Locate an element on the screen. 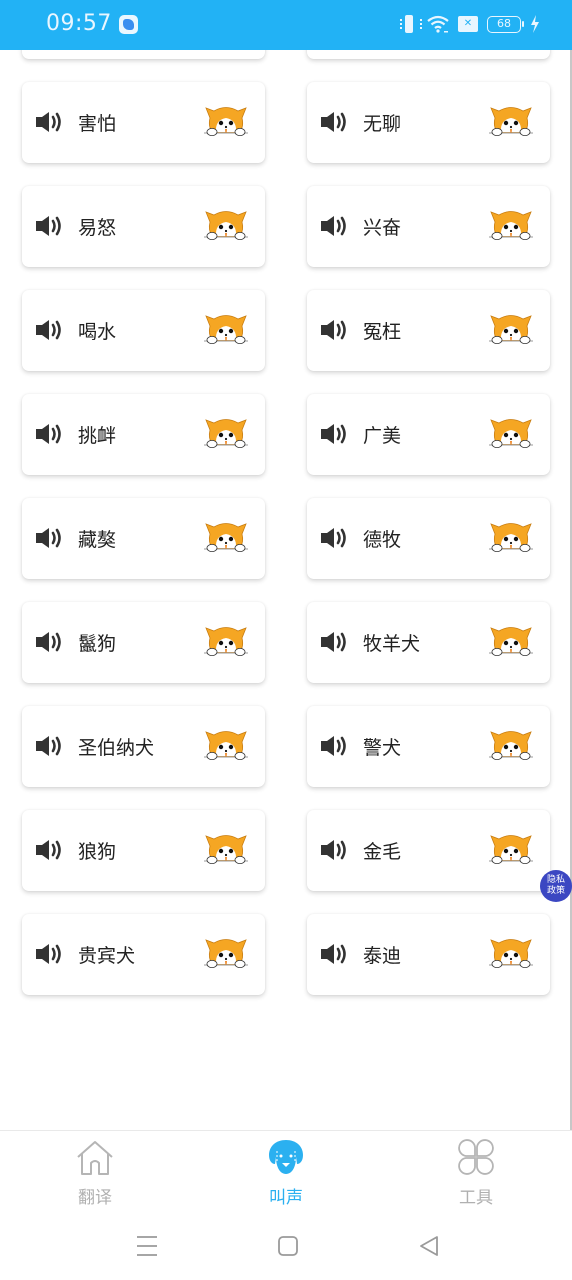 Image resolution: width=572 pixels, height=1280 pixels. dog-icon is located at coordinates (286, 1157).